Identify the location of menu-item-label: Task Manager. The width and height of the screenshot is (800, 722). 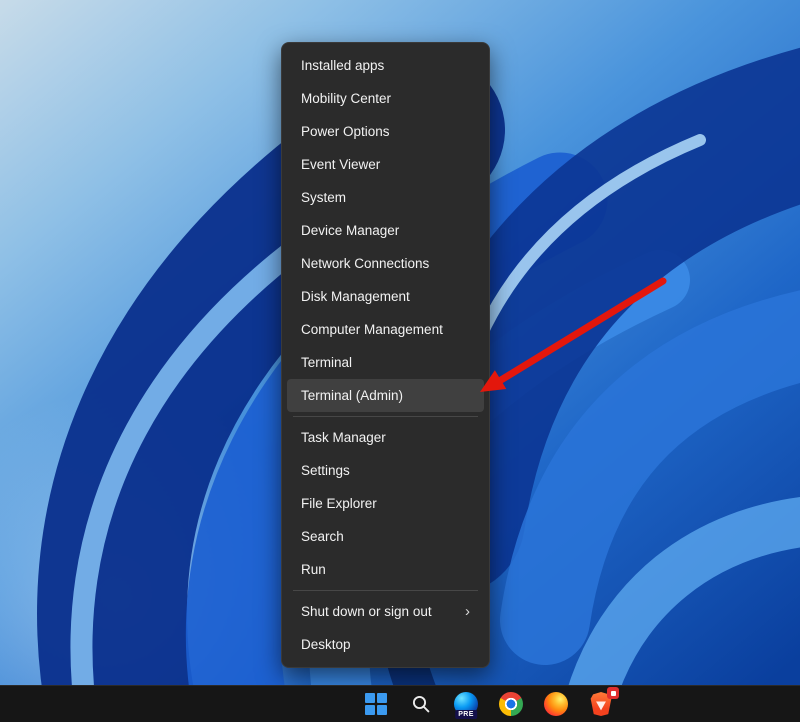
(343, 437).